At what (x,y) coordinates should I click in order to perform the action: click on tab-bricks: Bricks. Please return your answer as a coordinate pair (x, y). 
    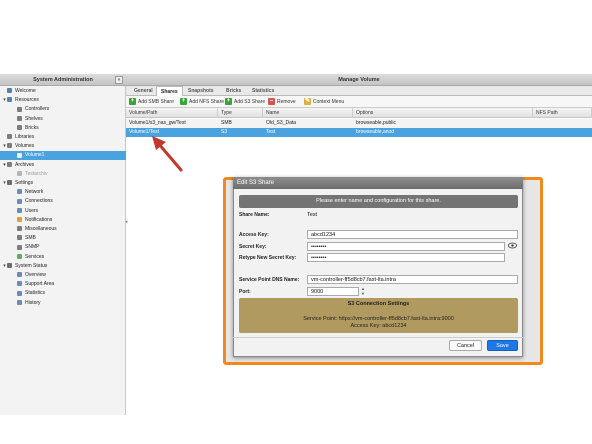
    Looking at the image, I should click on (233, 91).